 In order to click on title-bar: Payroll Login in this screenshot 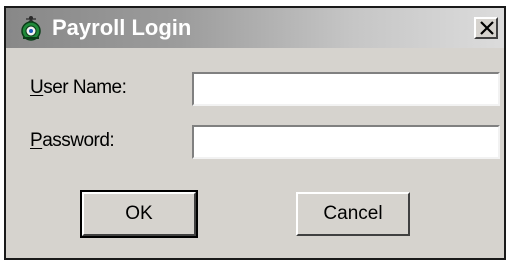, I will do `click(255, 28)`.